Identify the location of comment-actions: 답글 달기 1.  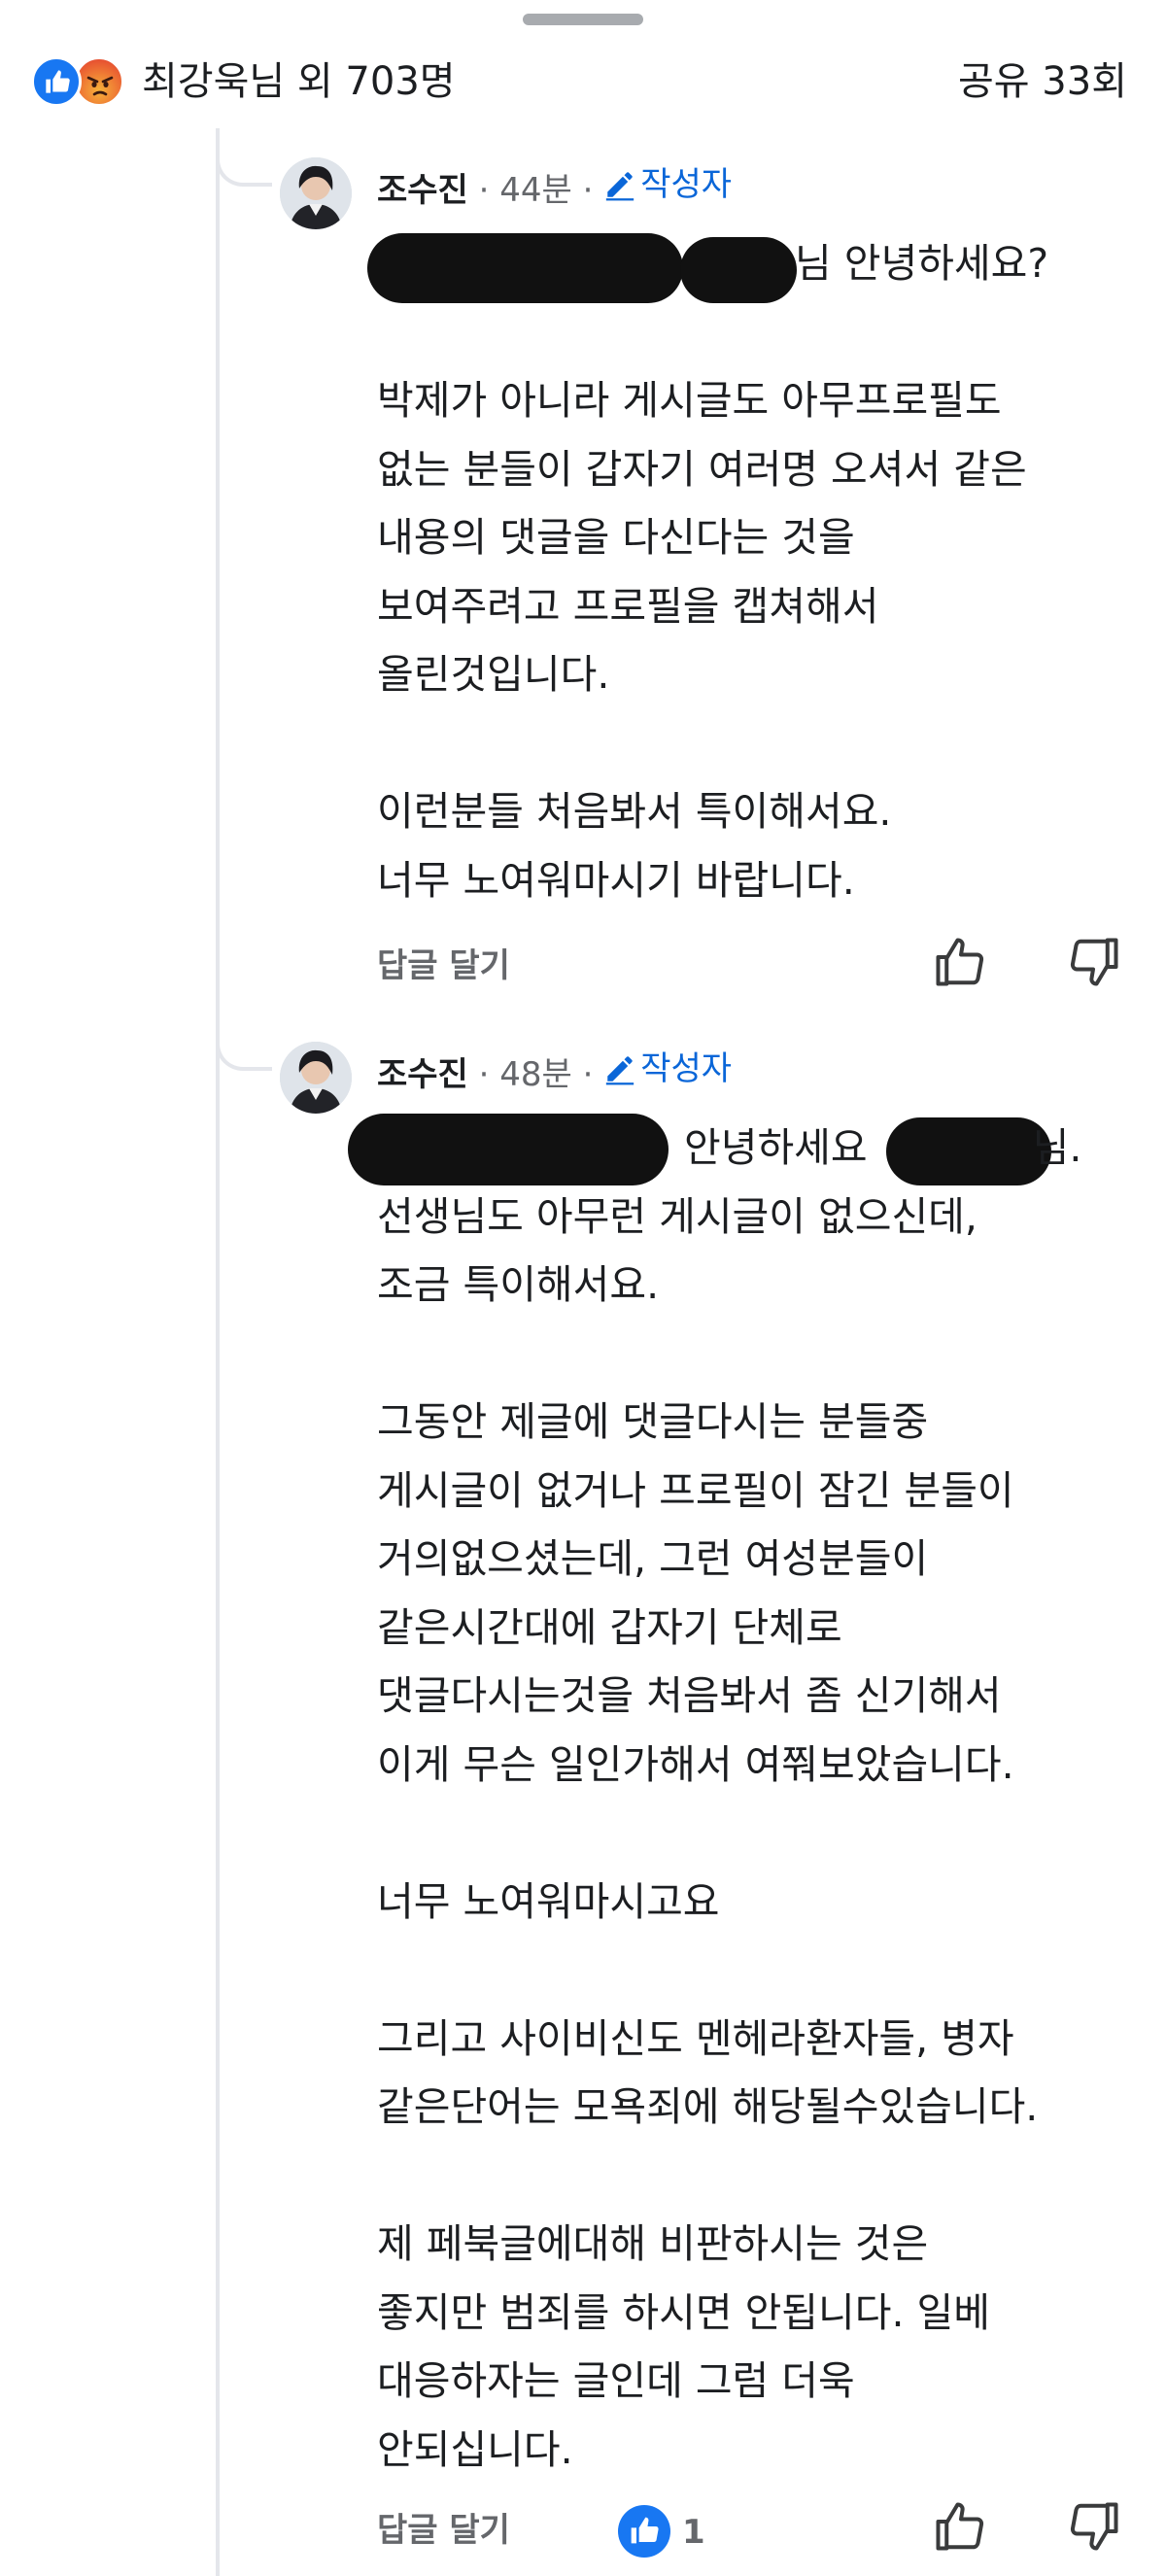
(583, 2531).